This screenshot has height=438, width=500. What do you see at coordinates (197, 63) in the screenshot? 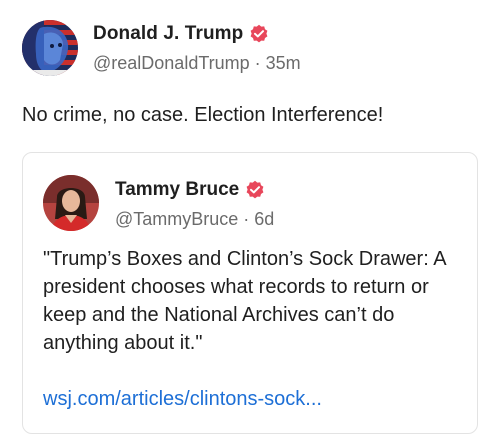
I see `author-handle-time: @realDonaldTrump · 35m` at bounding box center [197, 63].